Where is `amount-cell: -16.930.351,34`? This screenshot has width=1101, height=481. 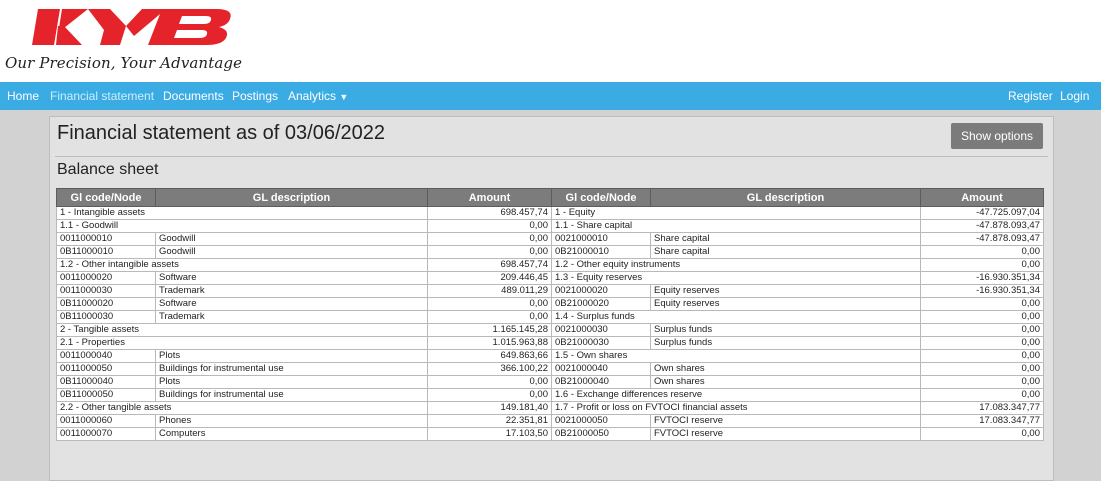 amount-cell: -16.930.351,34 is located at coordinates (982, 291).